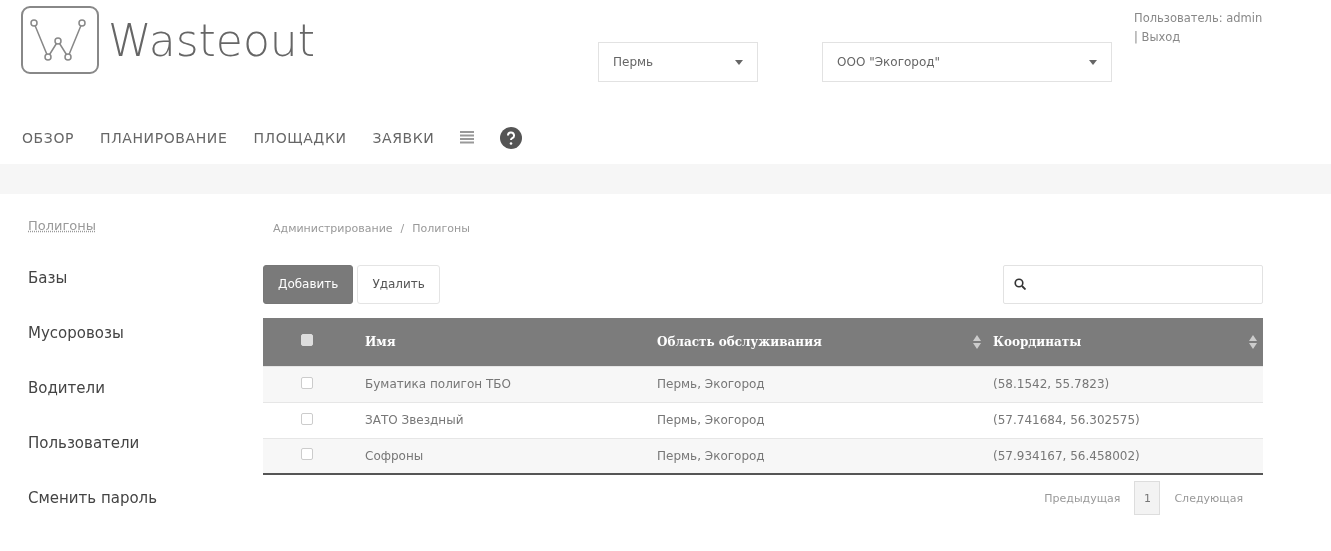 This screenshot has width=1331, height=551. What do you see at coordinates (93, 497) in the screenshot?
I see `sidebar-item: Сменить пароль` at bounding box center [93, 497].